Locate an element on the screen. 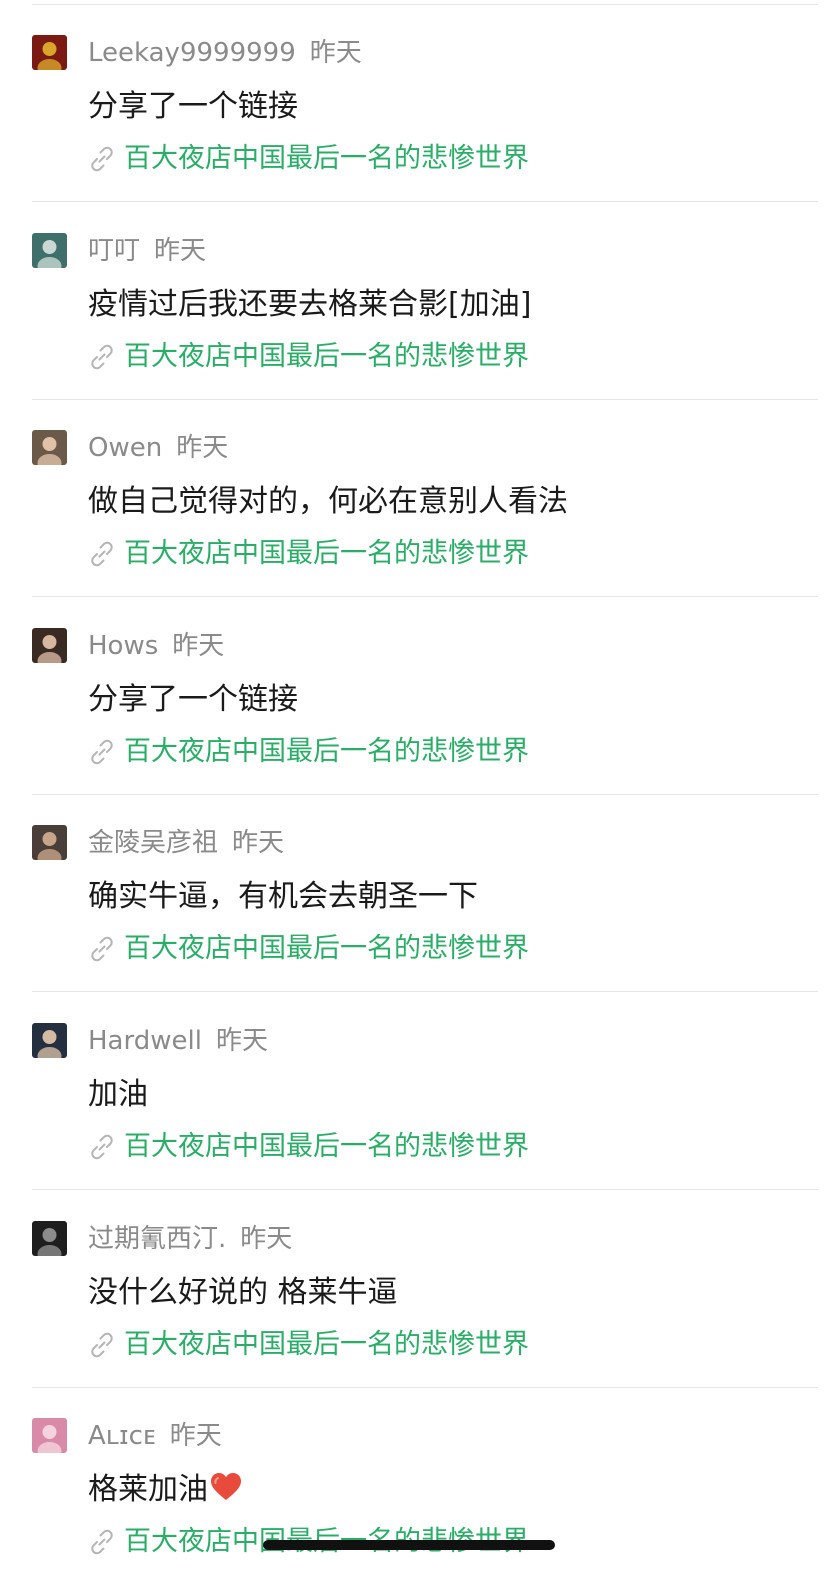 This screenshot has height=1587, width=828. comment-text: 没什么好说的 格莱牛逼 is located at coordinates (243, 1292).